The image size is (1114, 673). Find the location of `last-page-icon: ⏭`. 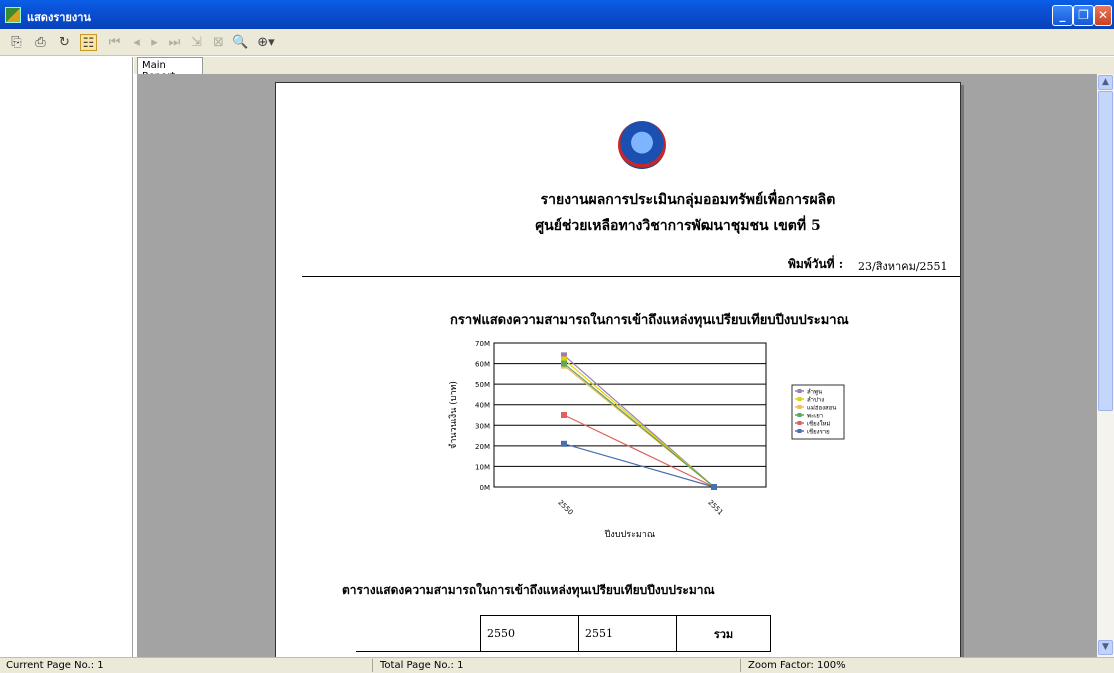

last-page-icon: ⏭ is located at coordinates (174, 42).